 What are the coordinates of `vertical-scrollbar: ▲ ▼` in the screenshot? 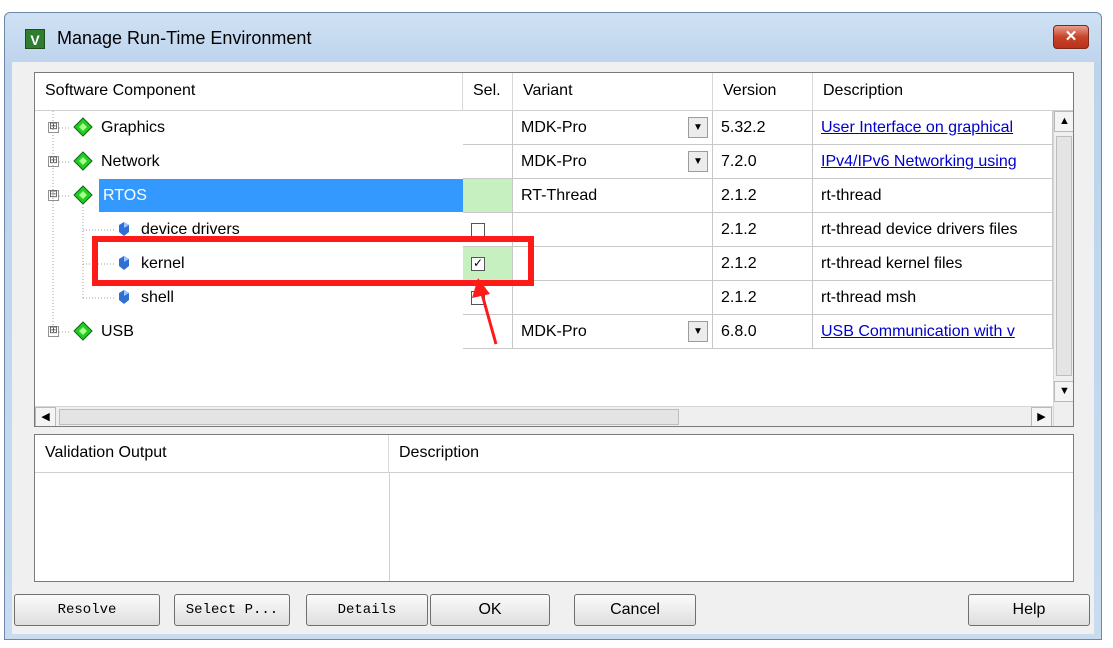 It's located at (1063, 268).